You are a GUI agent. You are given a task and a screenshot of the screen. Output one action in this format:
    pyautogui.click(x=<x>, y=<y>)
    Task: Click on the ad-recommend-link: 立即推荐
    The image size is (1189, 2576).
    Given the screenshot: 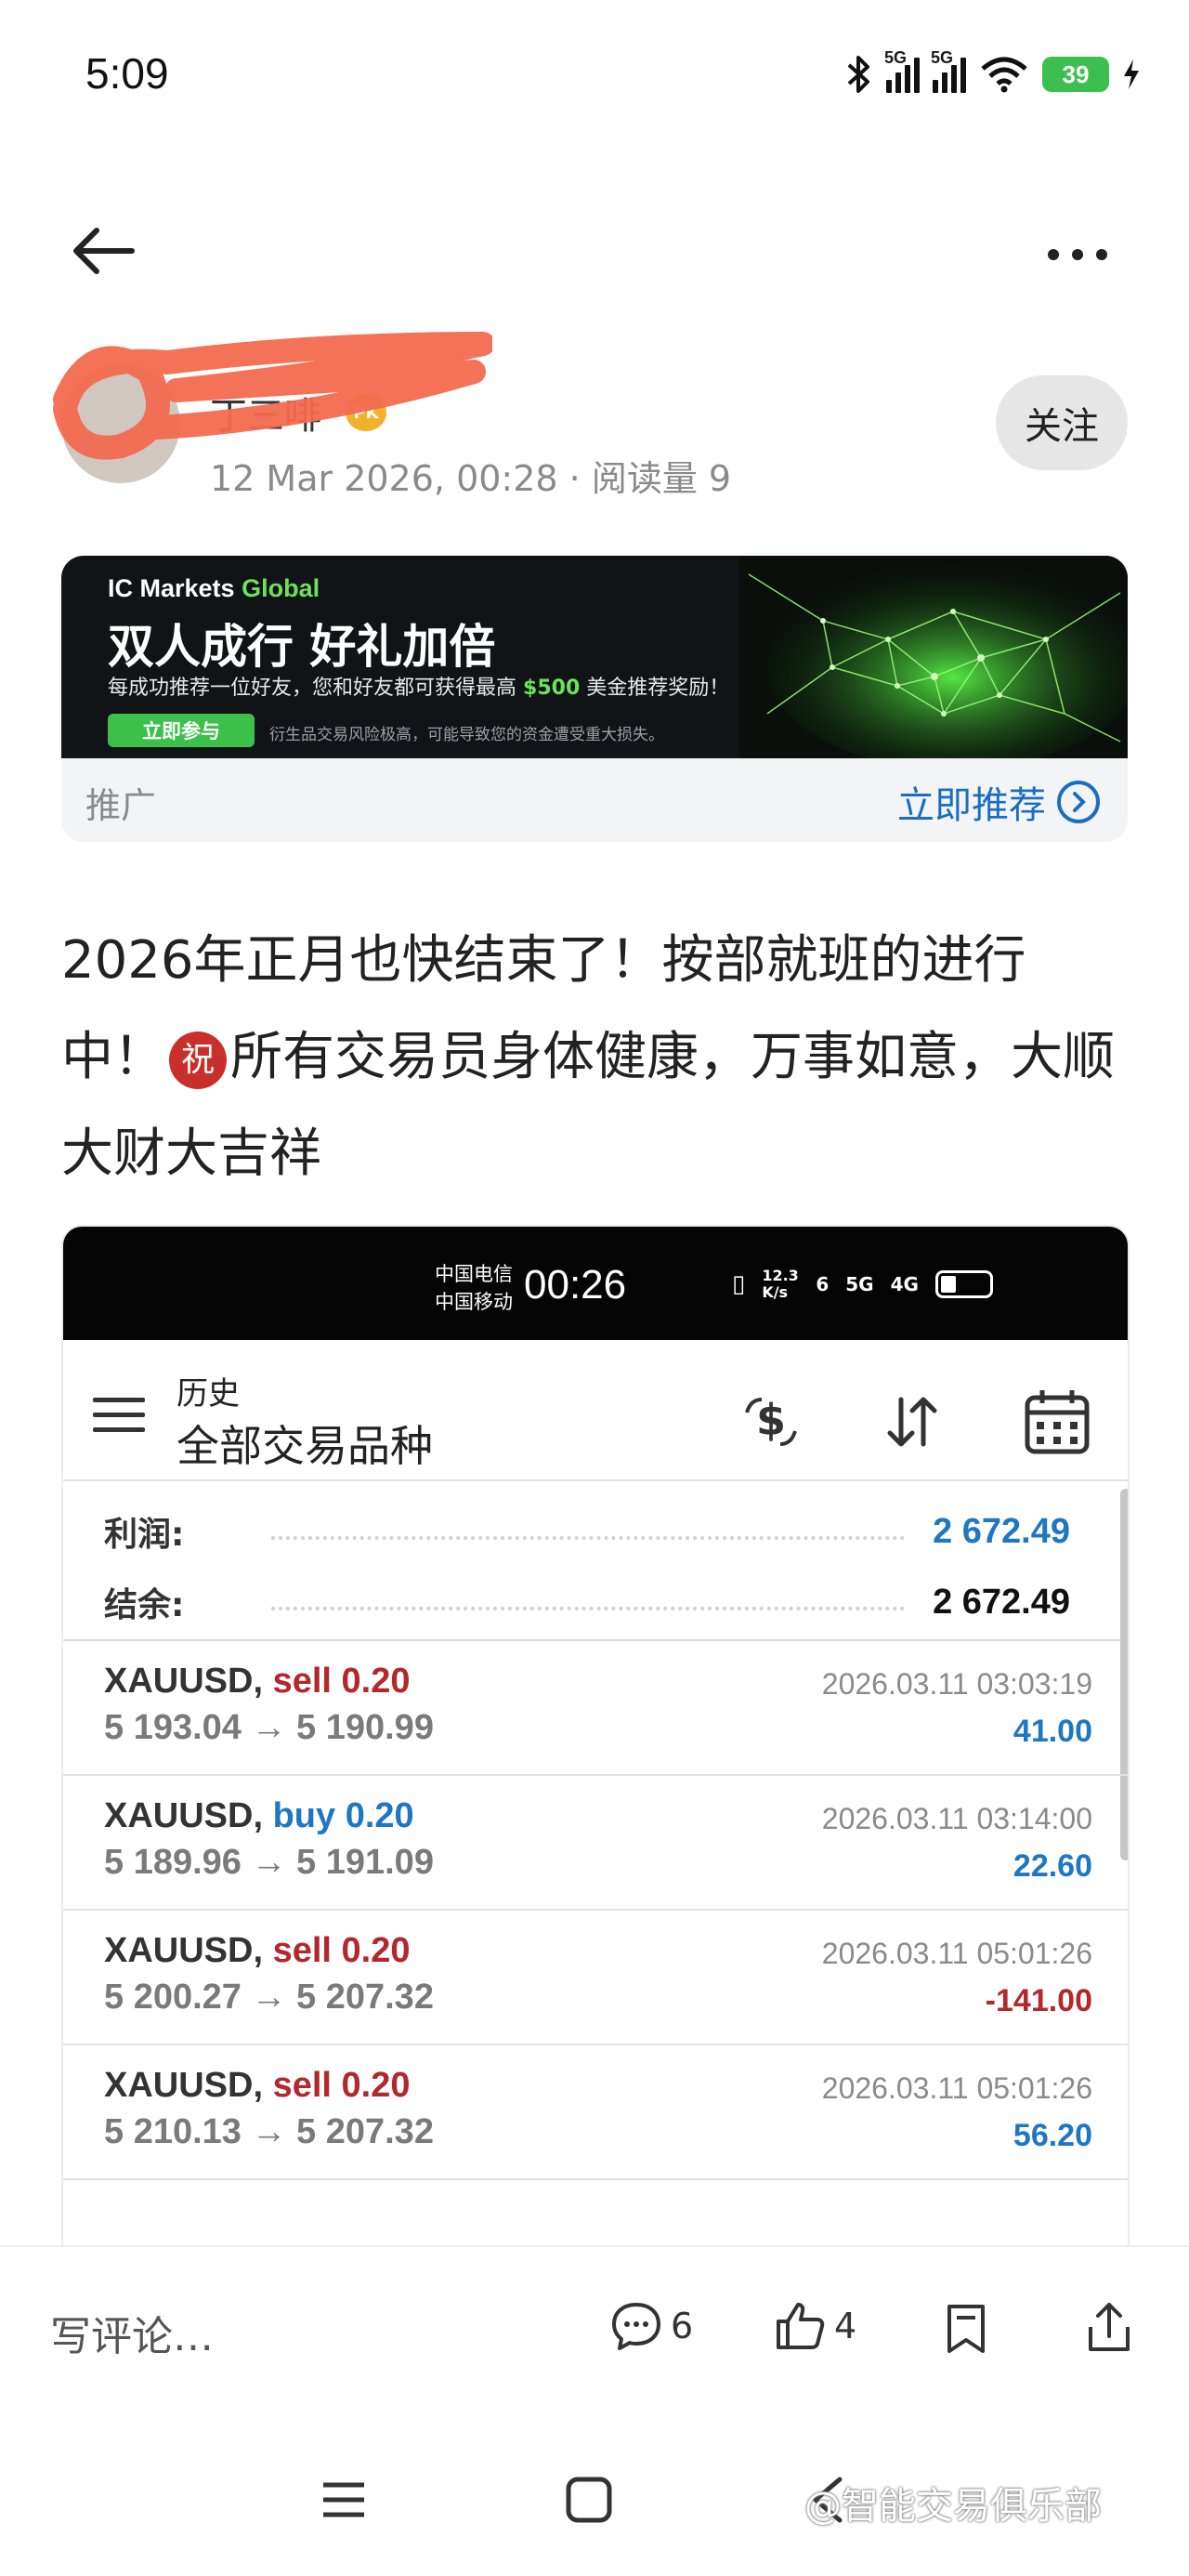 What is the action you would take?
    pyautogui.click(x=998, y=802)
    